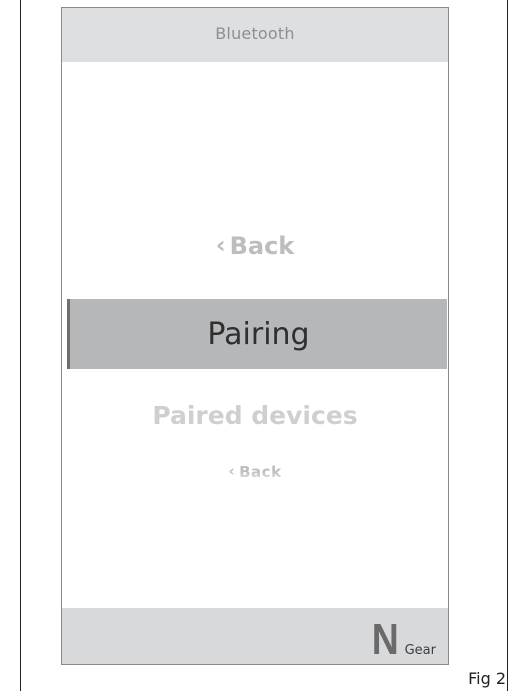 The image size is (510, 691). I want to click on screen-title: Bluetooth, so click(255, 33).